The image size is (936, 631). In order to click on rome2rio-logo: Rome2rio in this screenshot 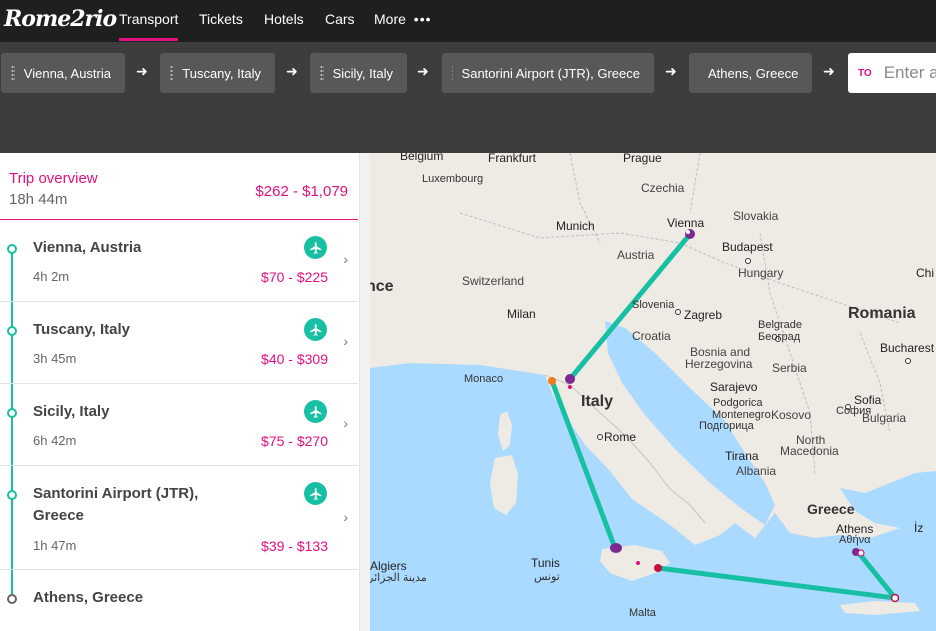, I will do `click(60, 21)`.